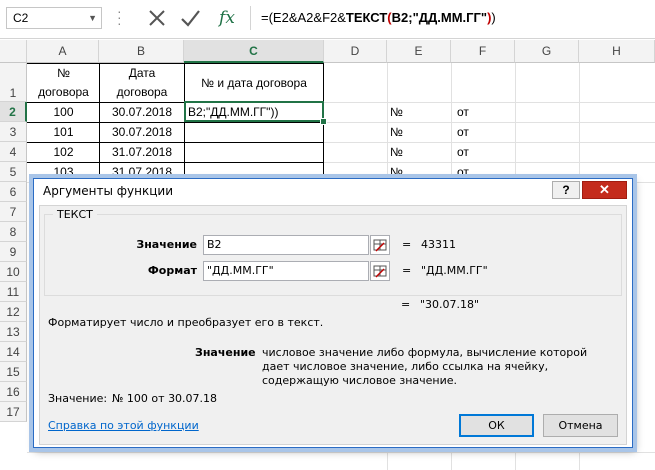 The image size is (655, 470). What do you see at coordinates (355, 51) in the screenshot?
I see `column-header-d: D` at bounding box center [355, 51].